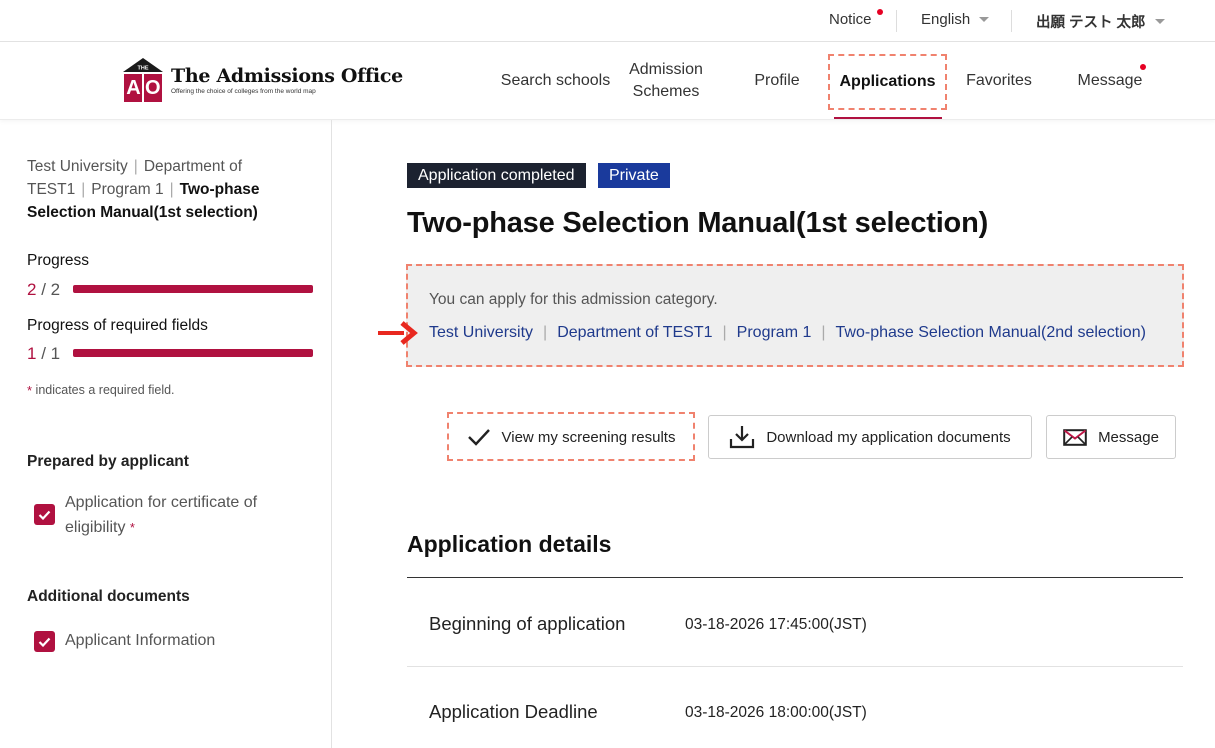 The width and height of the screenshot is (1215, 748). What do you see at coordinates (795, 666) in the screenshot?
I see `row-divider` at bounding box center [795, 666].